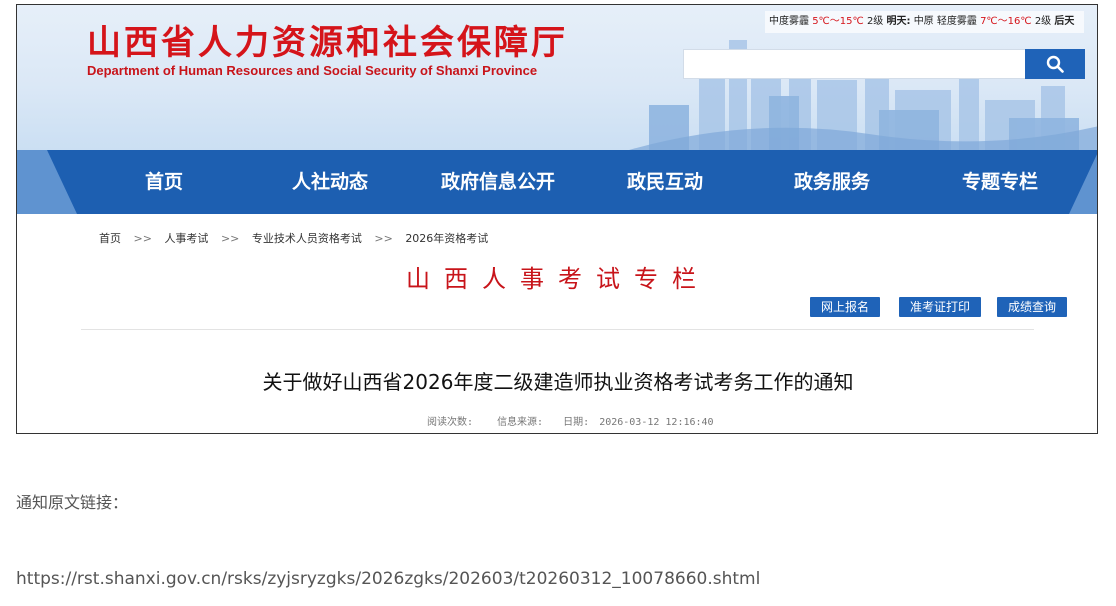  Describe the element at coordinates (855, 64) in the screenshot. I see `search-input` at that location.